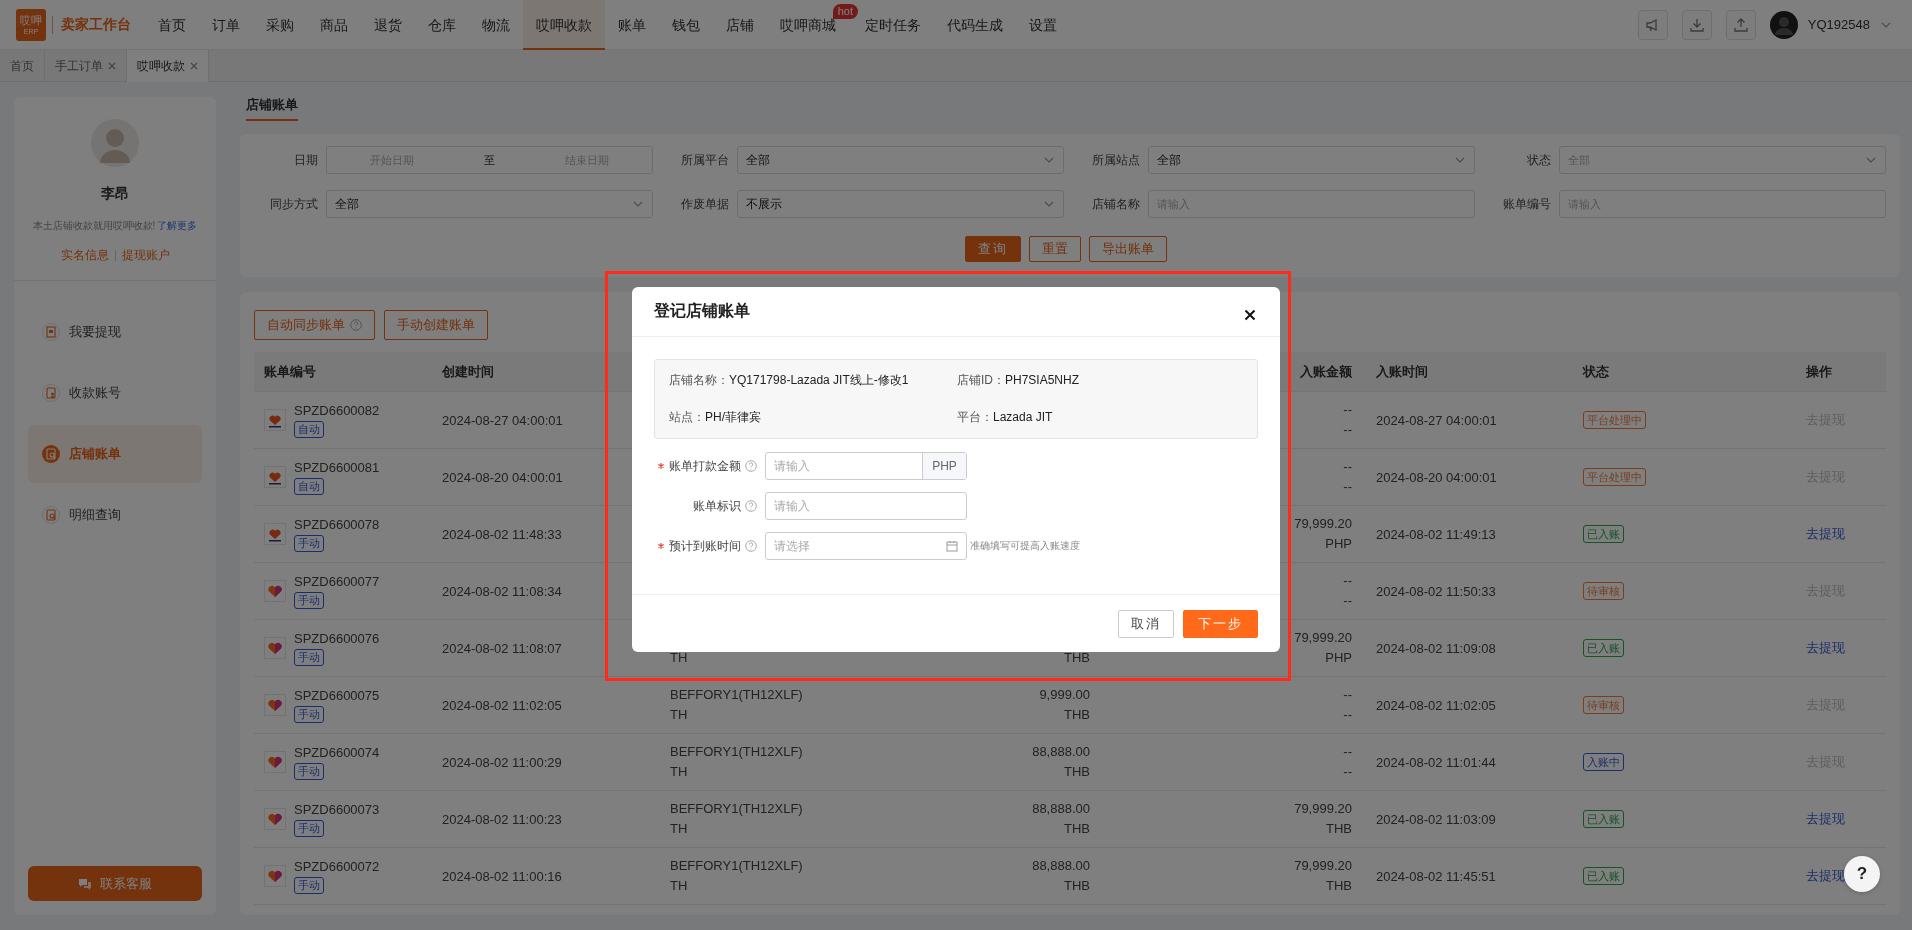 This screenshot has width=1912, height=930. What do you see at coordinates (702, 311) in the screenshot?
I see `dialog-title: 登记店铺账单` at bounding box center [702, 311].